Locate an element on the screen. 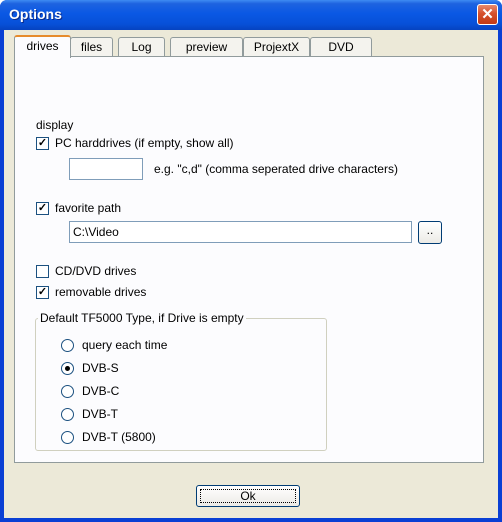  tab-label: Log is located at coordinates (141, 47).